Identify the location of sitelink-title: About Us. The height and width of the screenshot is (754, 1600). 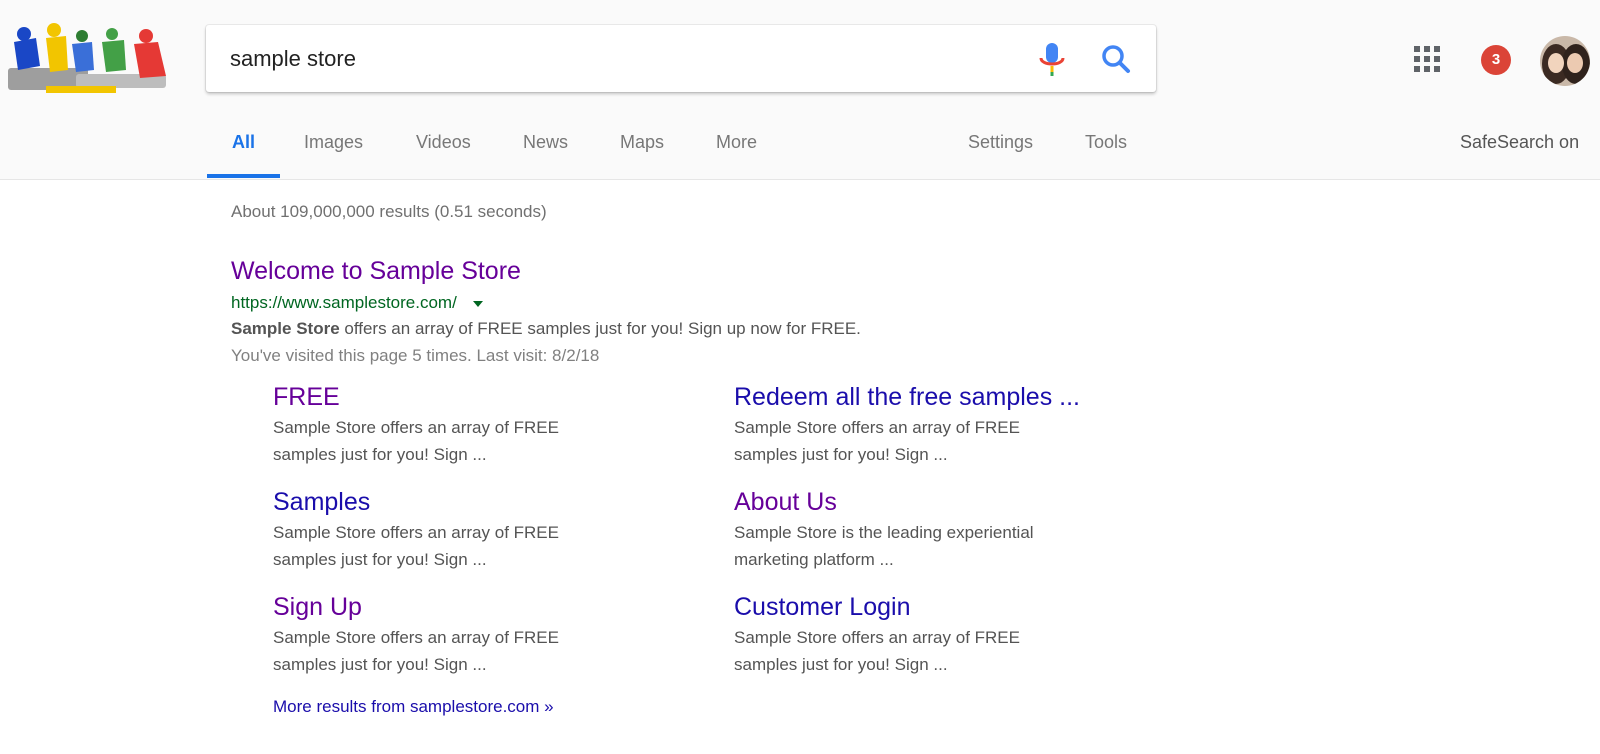
(944, 502).